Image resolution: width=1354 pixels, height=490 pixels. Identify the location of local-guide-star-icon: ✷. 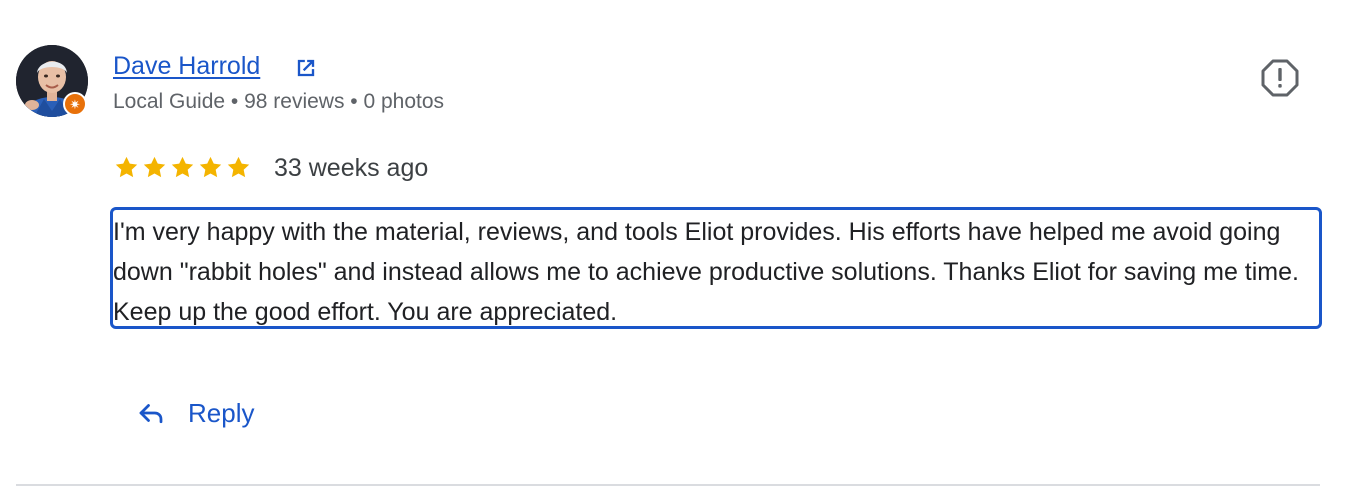
(75, 104).